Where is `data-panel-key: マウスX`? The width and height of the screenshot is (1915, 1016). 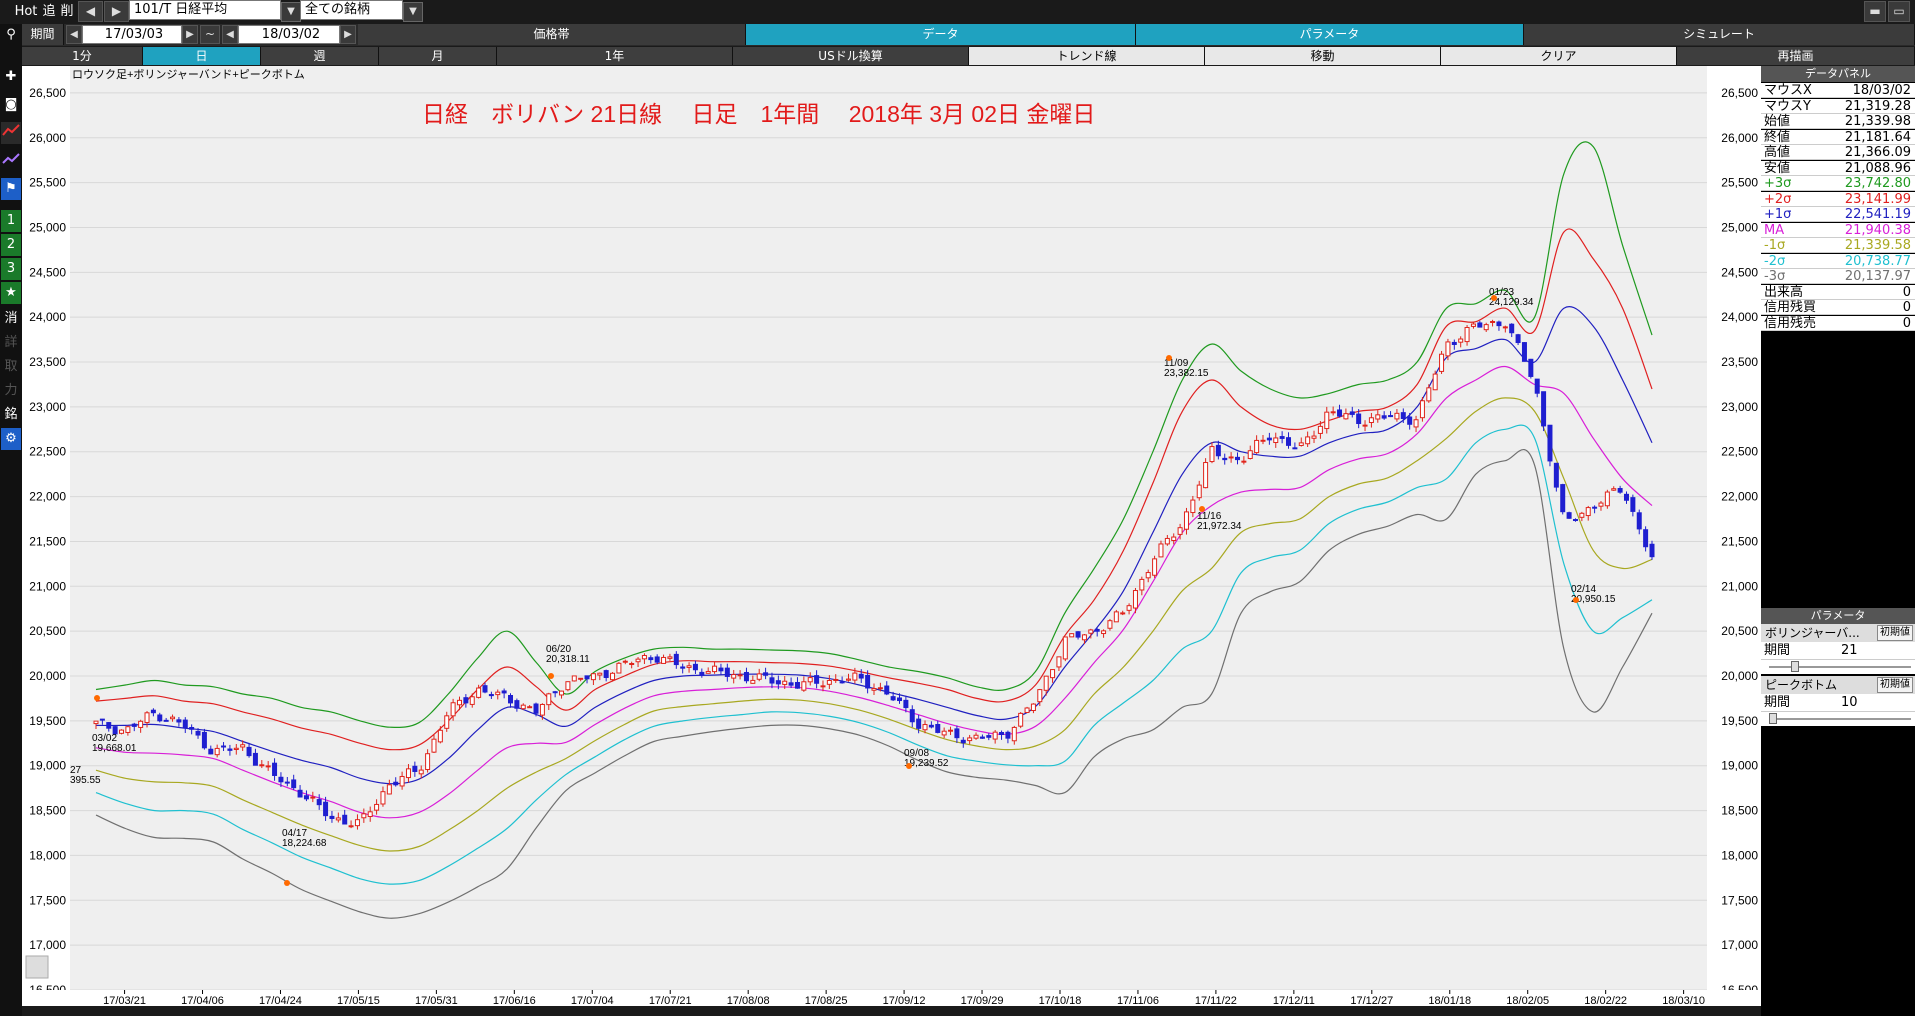
data-panel-key: マウスX is located at coordinates (1788, 90).